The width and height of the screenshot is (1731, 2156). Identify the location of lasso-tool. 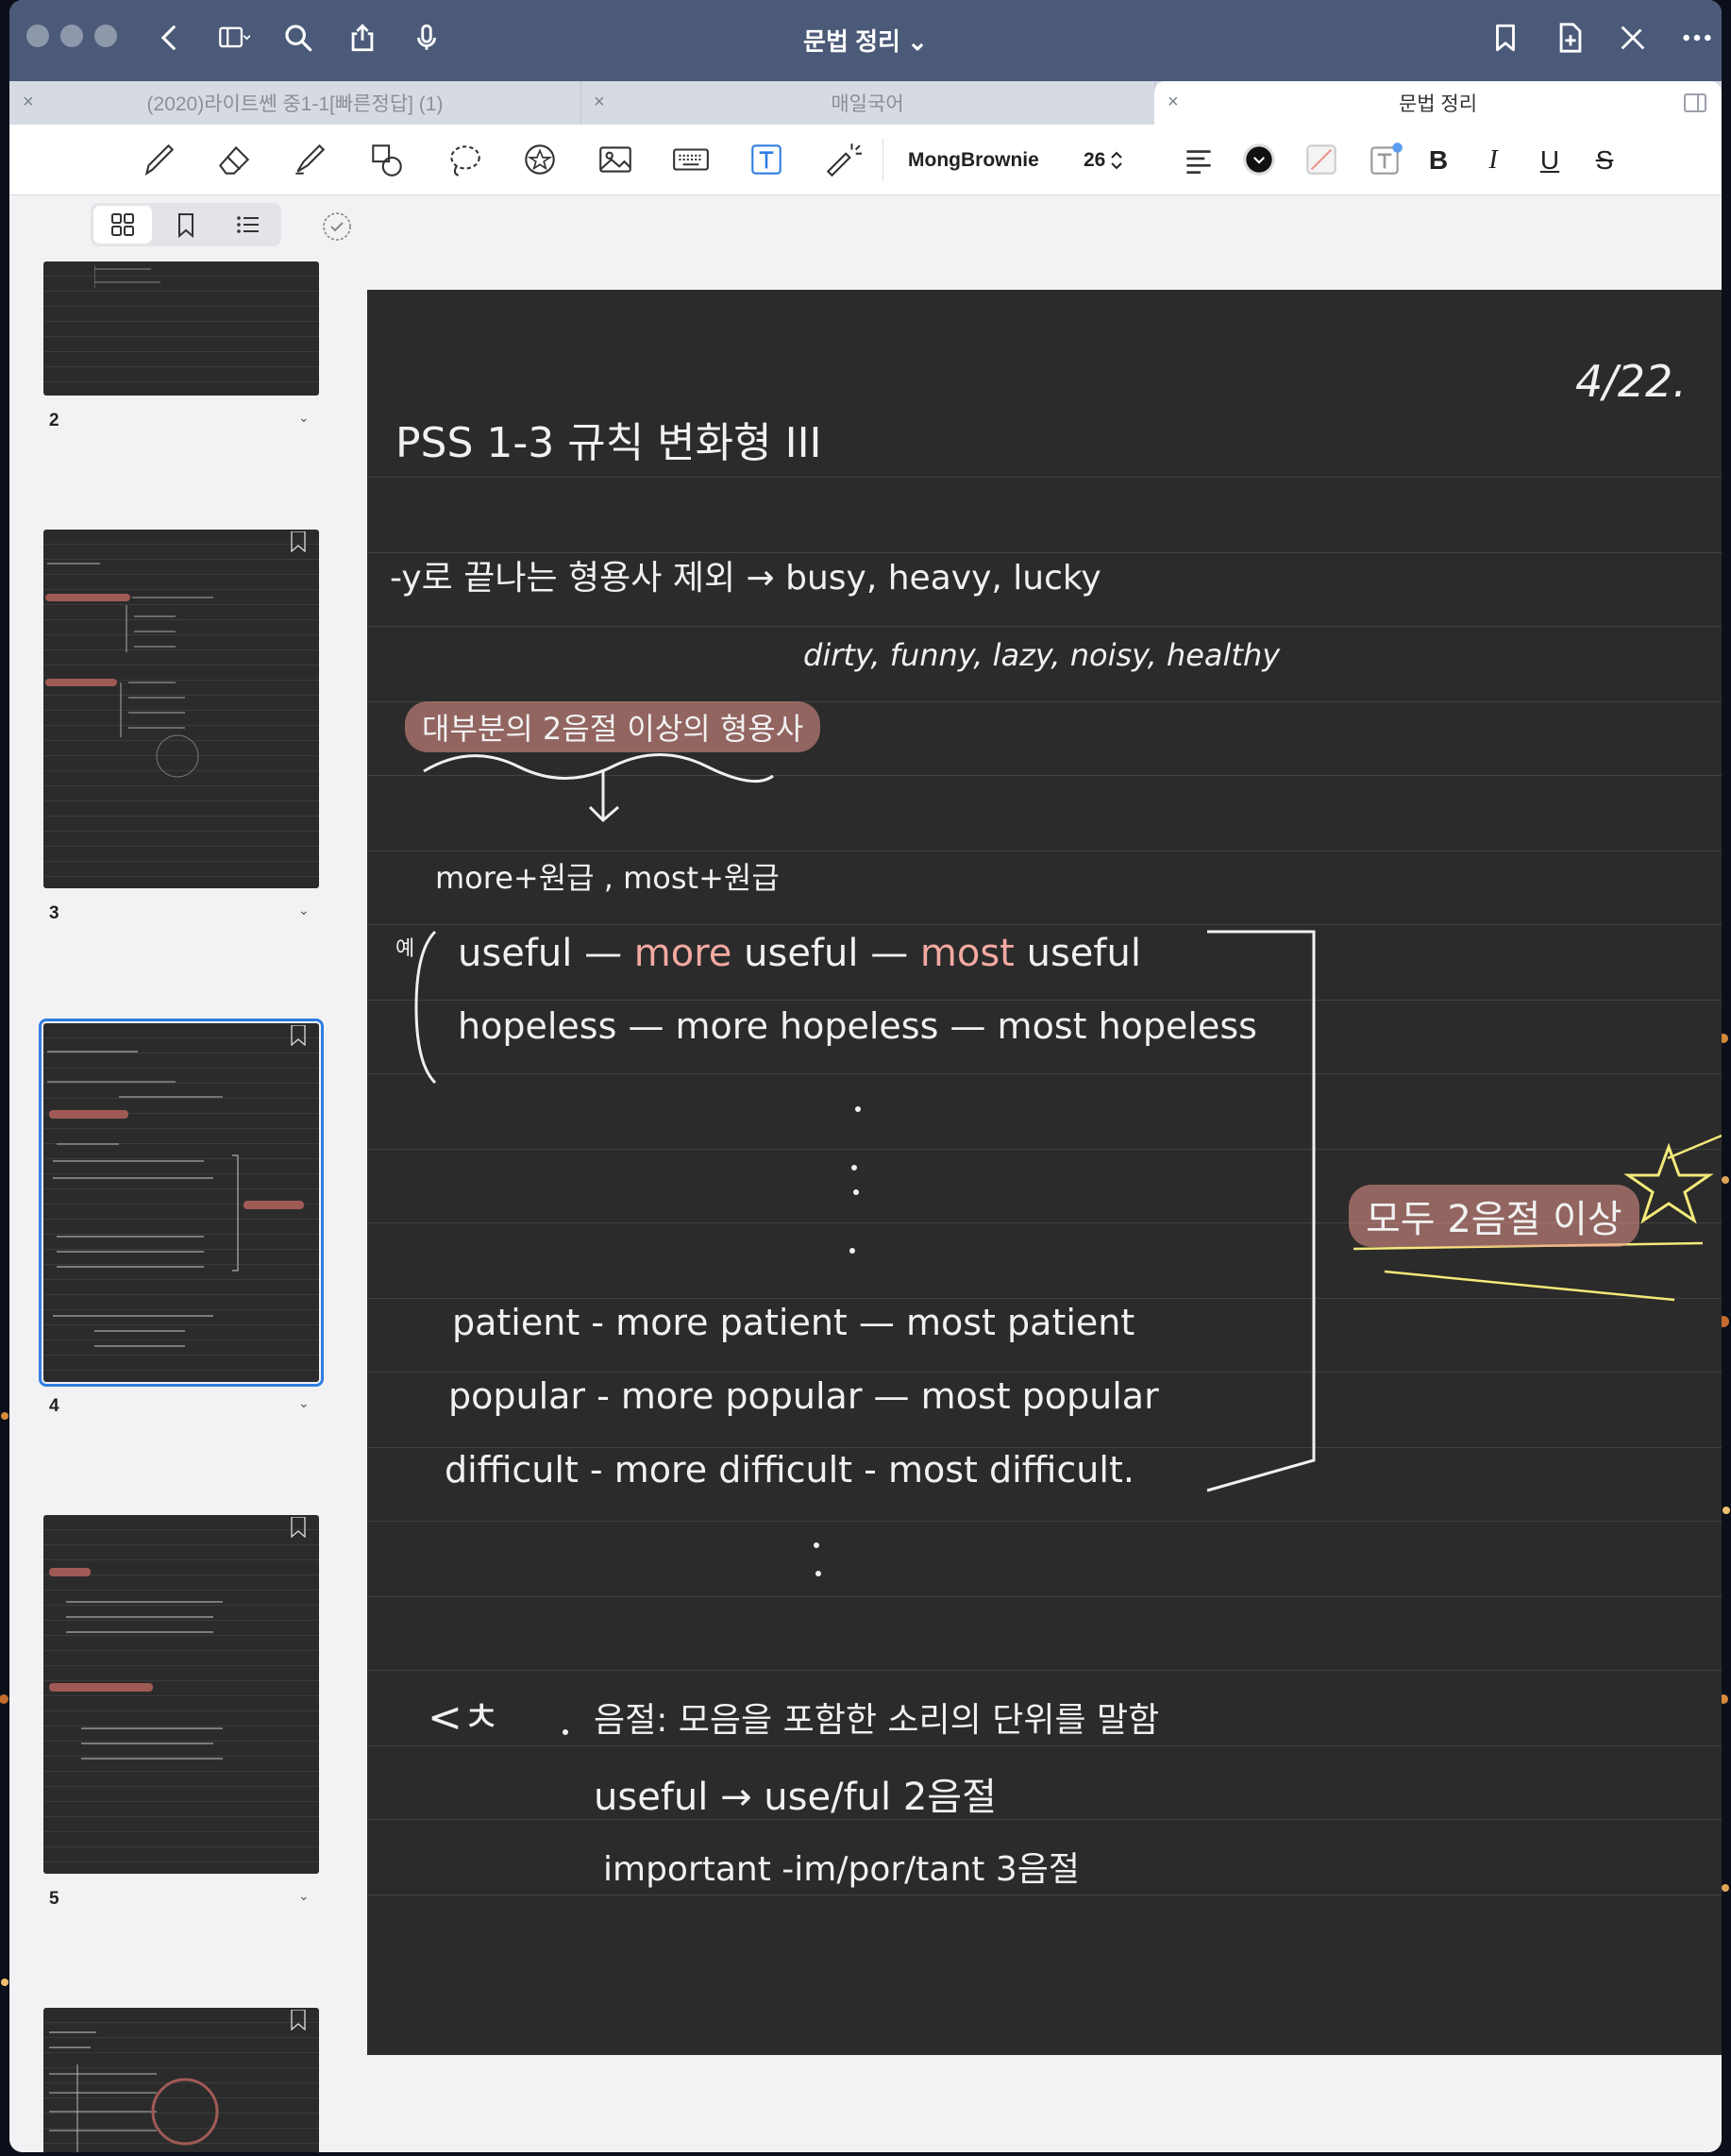
(464, 159).